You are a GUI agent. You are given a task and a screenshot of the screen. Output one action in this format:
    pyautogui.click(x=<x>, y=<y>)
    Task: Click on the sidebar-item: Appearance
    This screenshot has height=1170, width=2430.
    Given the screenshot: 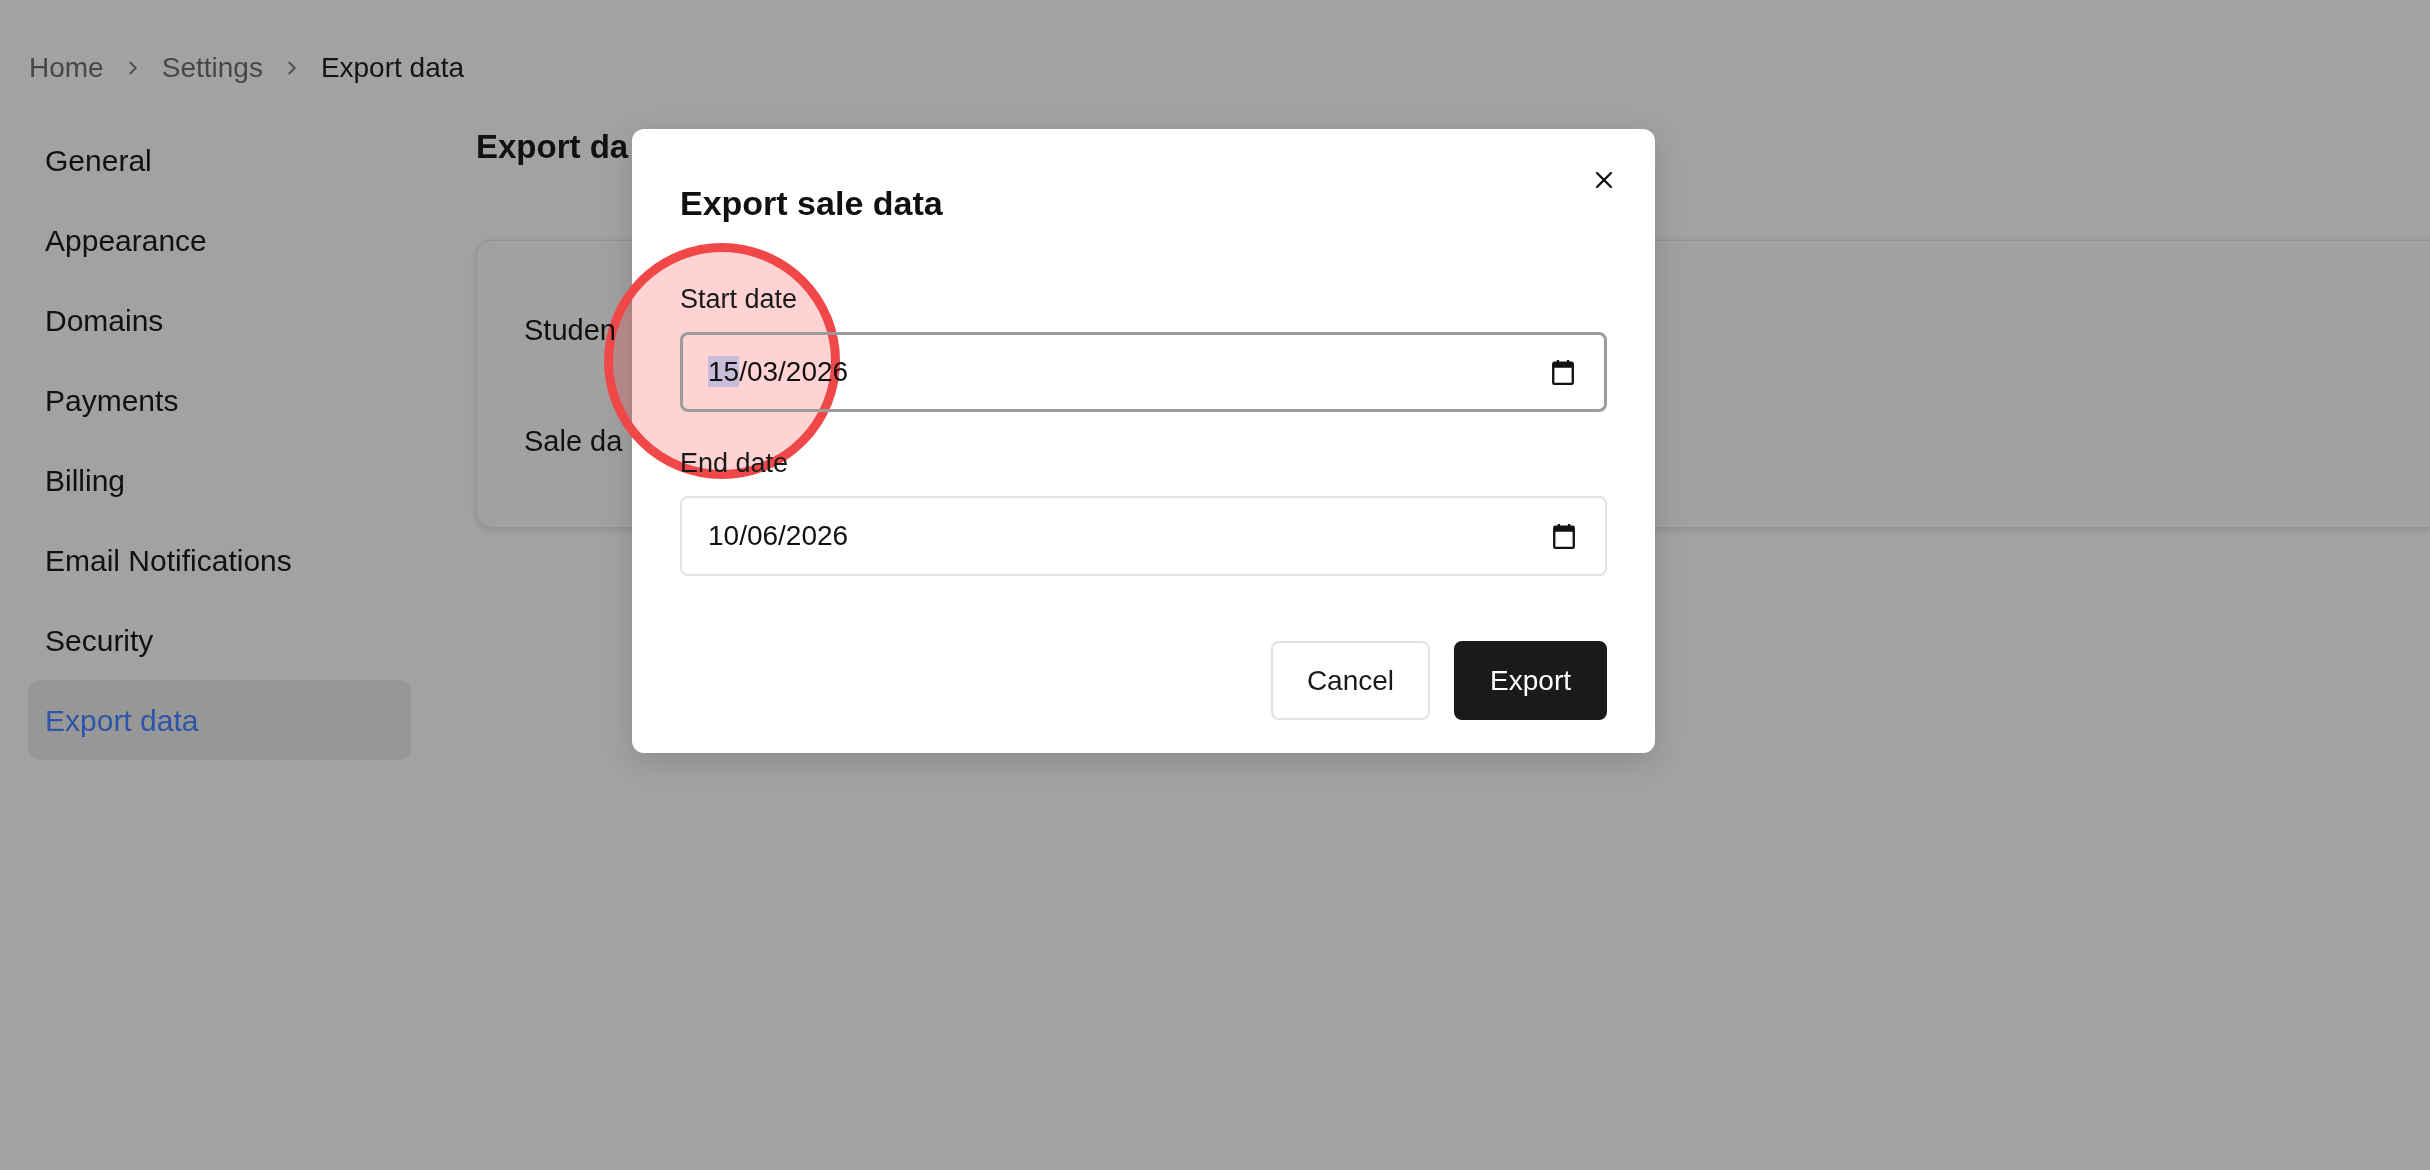 What is the action you would take?
    pyautogui.click(x=219, y=240)
    